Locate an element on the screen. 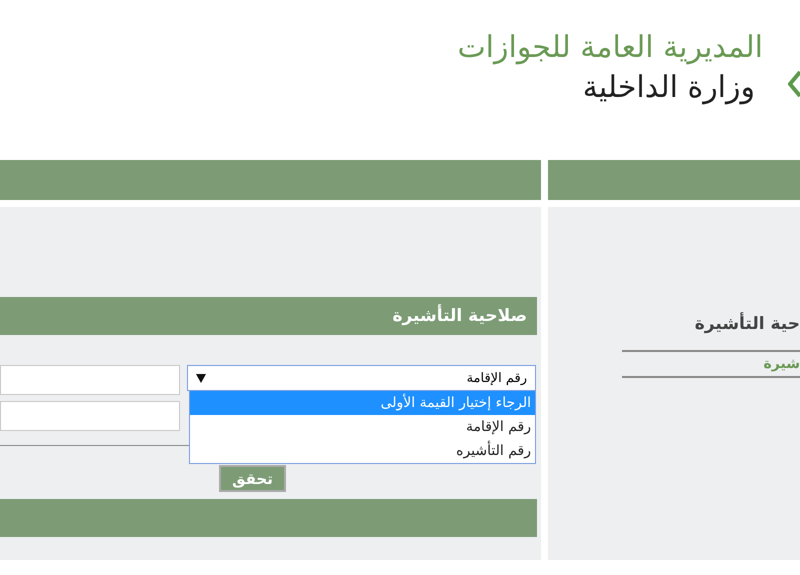 The width and height of the screenshot is (800, 575). id-type-select: رقم الإقامة is located at coordinates (361, 378).